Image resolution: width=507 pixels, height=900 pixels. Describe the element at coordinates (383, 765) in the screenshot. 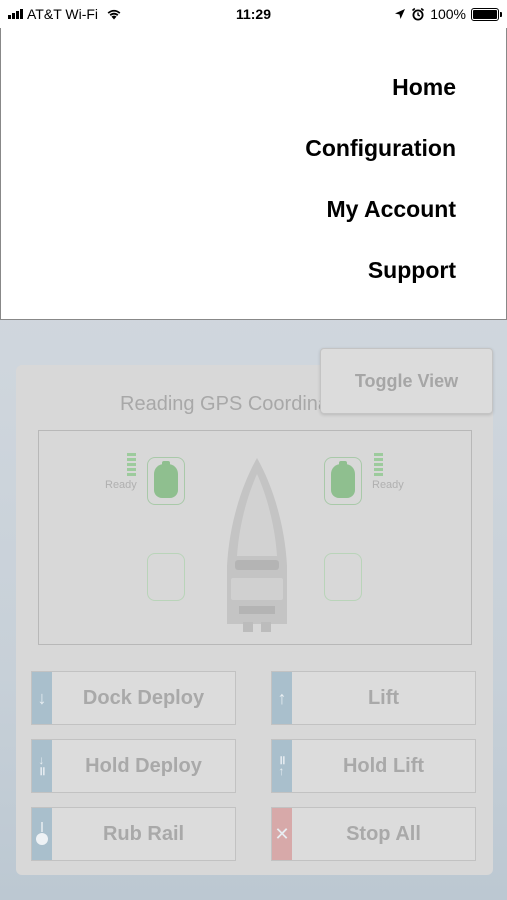

I see `hold-lift-label: Hold Lift` at that location.